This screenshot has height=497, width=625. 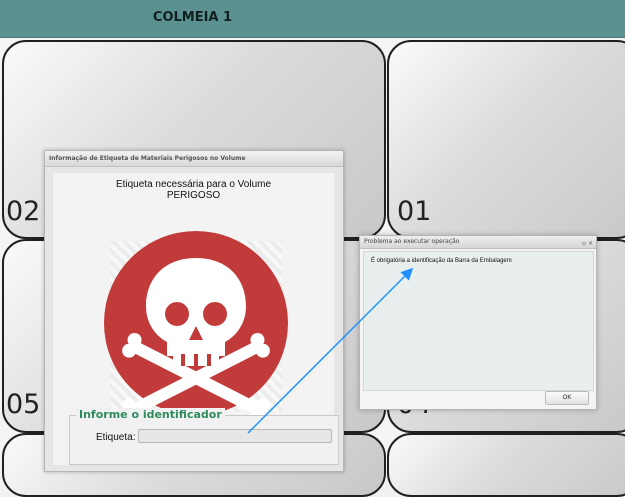 I want to click on identifier-legend: Informe o identificador, so click(x=150, y=414).